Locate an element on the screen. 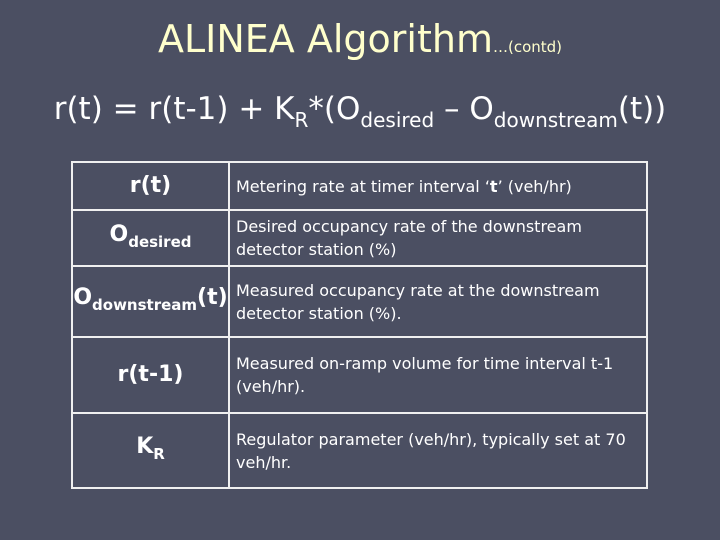  symbol-cell: r(t-1) is located at coordinates (150, 375).